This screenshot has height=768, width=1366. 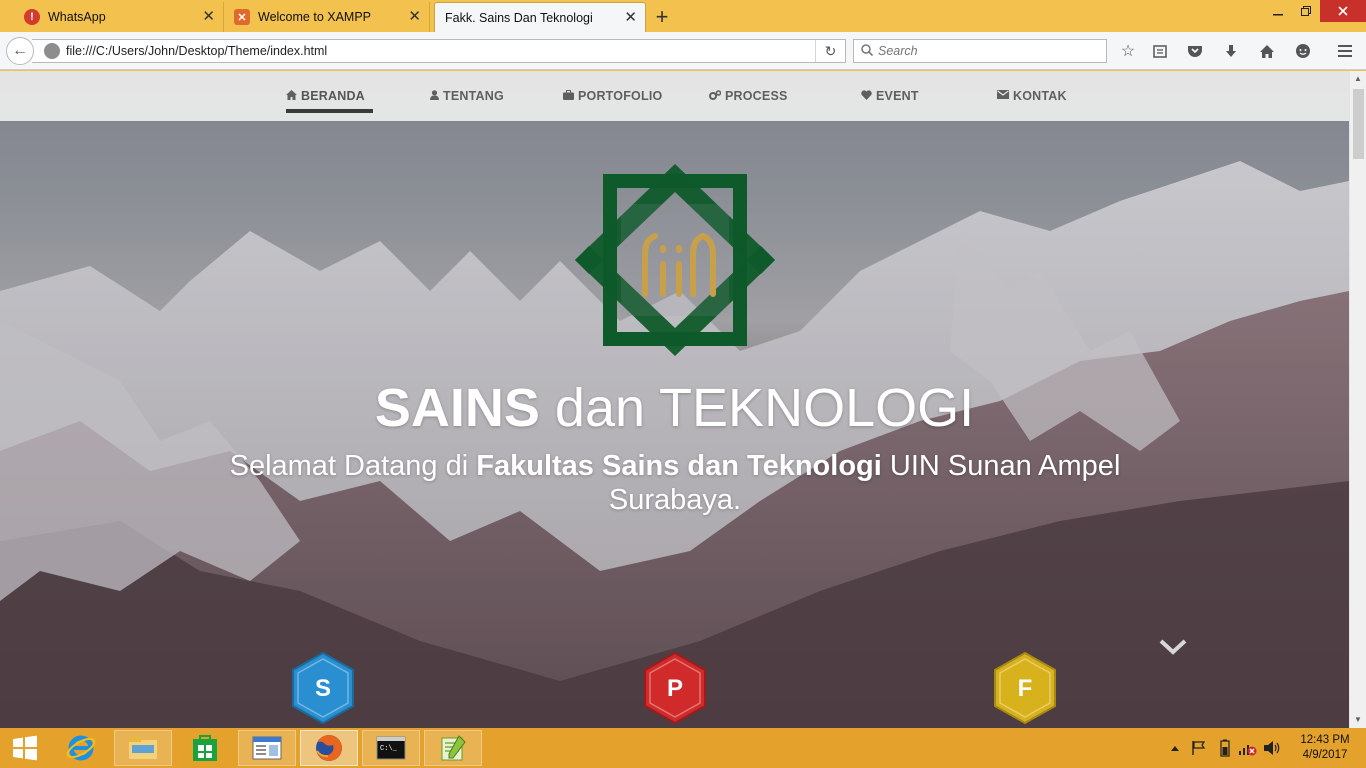 I want to click on firefox-icon, so click(x=329, y=748).